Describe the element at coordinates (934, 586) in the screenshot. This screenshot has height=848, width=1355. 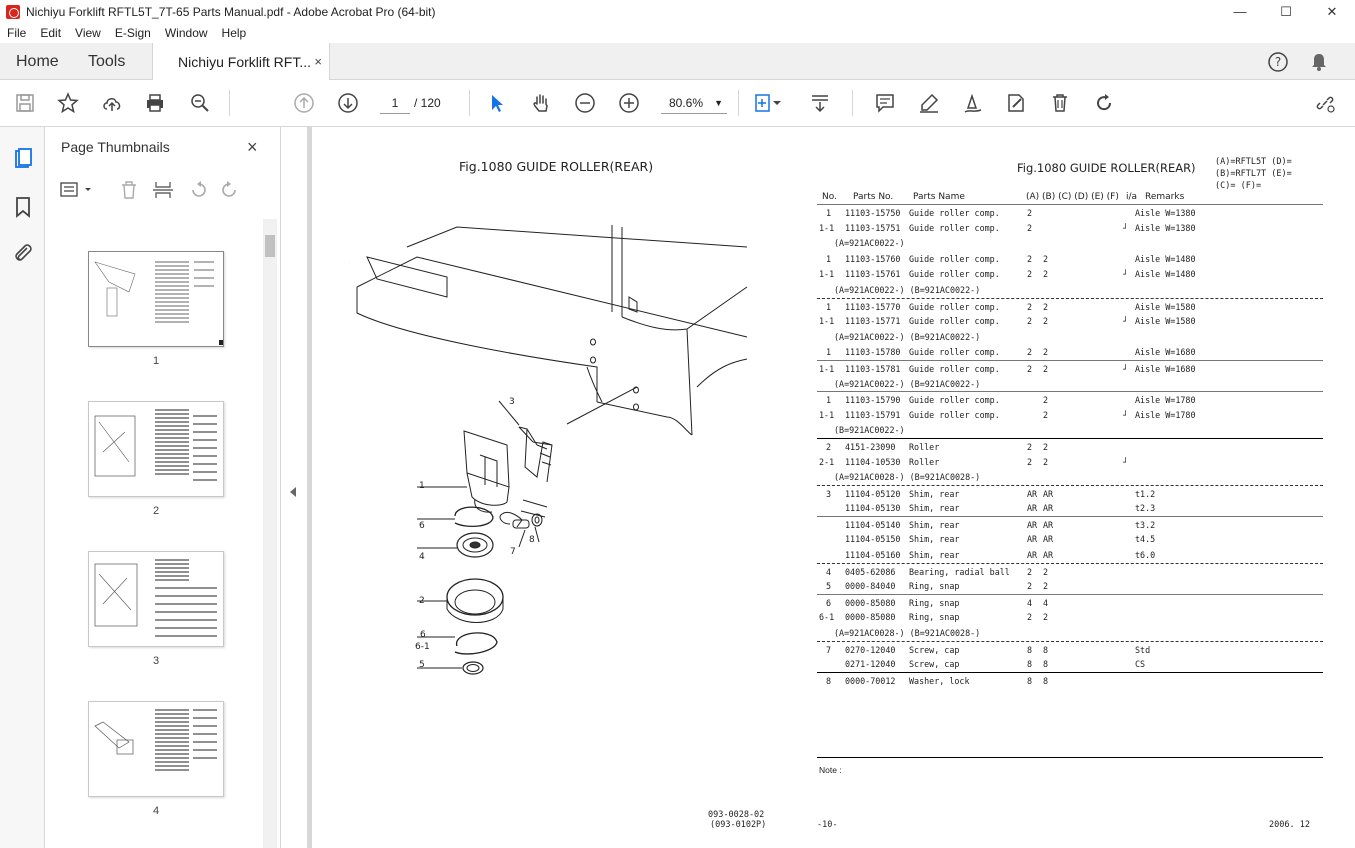
I see `cell-parts-name: Ring, snap` at that location.